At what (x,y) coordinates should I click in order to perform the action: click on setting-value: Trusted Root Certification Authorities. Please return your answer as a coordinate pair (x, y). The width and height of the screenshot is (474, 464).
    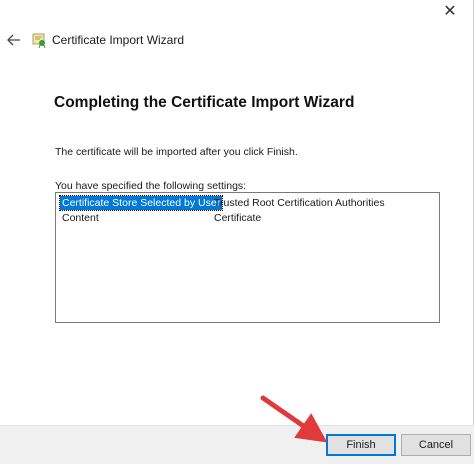
    Looking at the image, I should click on (299, 203).